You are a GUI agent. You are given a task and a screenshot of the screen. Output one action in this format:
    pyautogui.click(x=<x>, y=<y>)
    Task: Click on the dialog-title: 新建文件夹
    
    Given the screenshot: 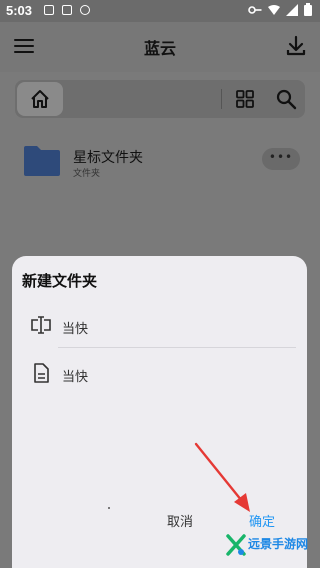 What is the action you would take?
    pyautogui.click(x=60, y=281)
    